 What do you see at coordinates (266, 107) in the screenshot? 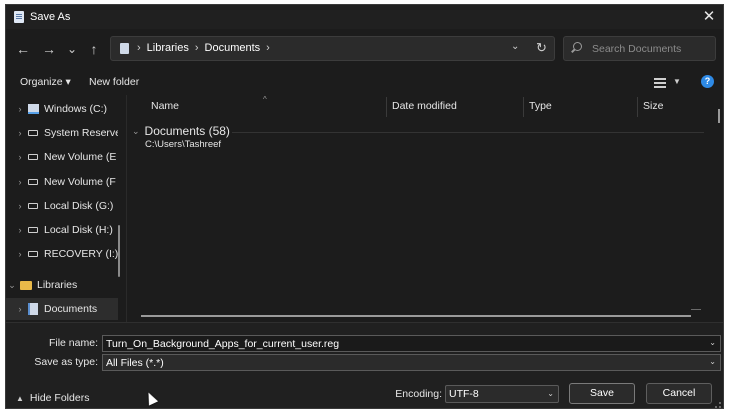
I see `column-header-name: Name` at bounding box center [266, 107].